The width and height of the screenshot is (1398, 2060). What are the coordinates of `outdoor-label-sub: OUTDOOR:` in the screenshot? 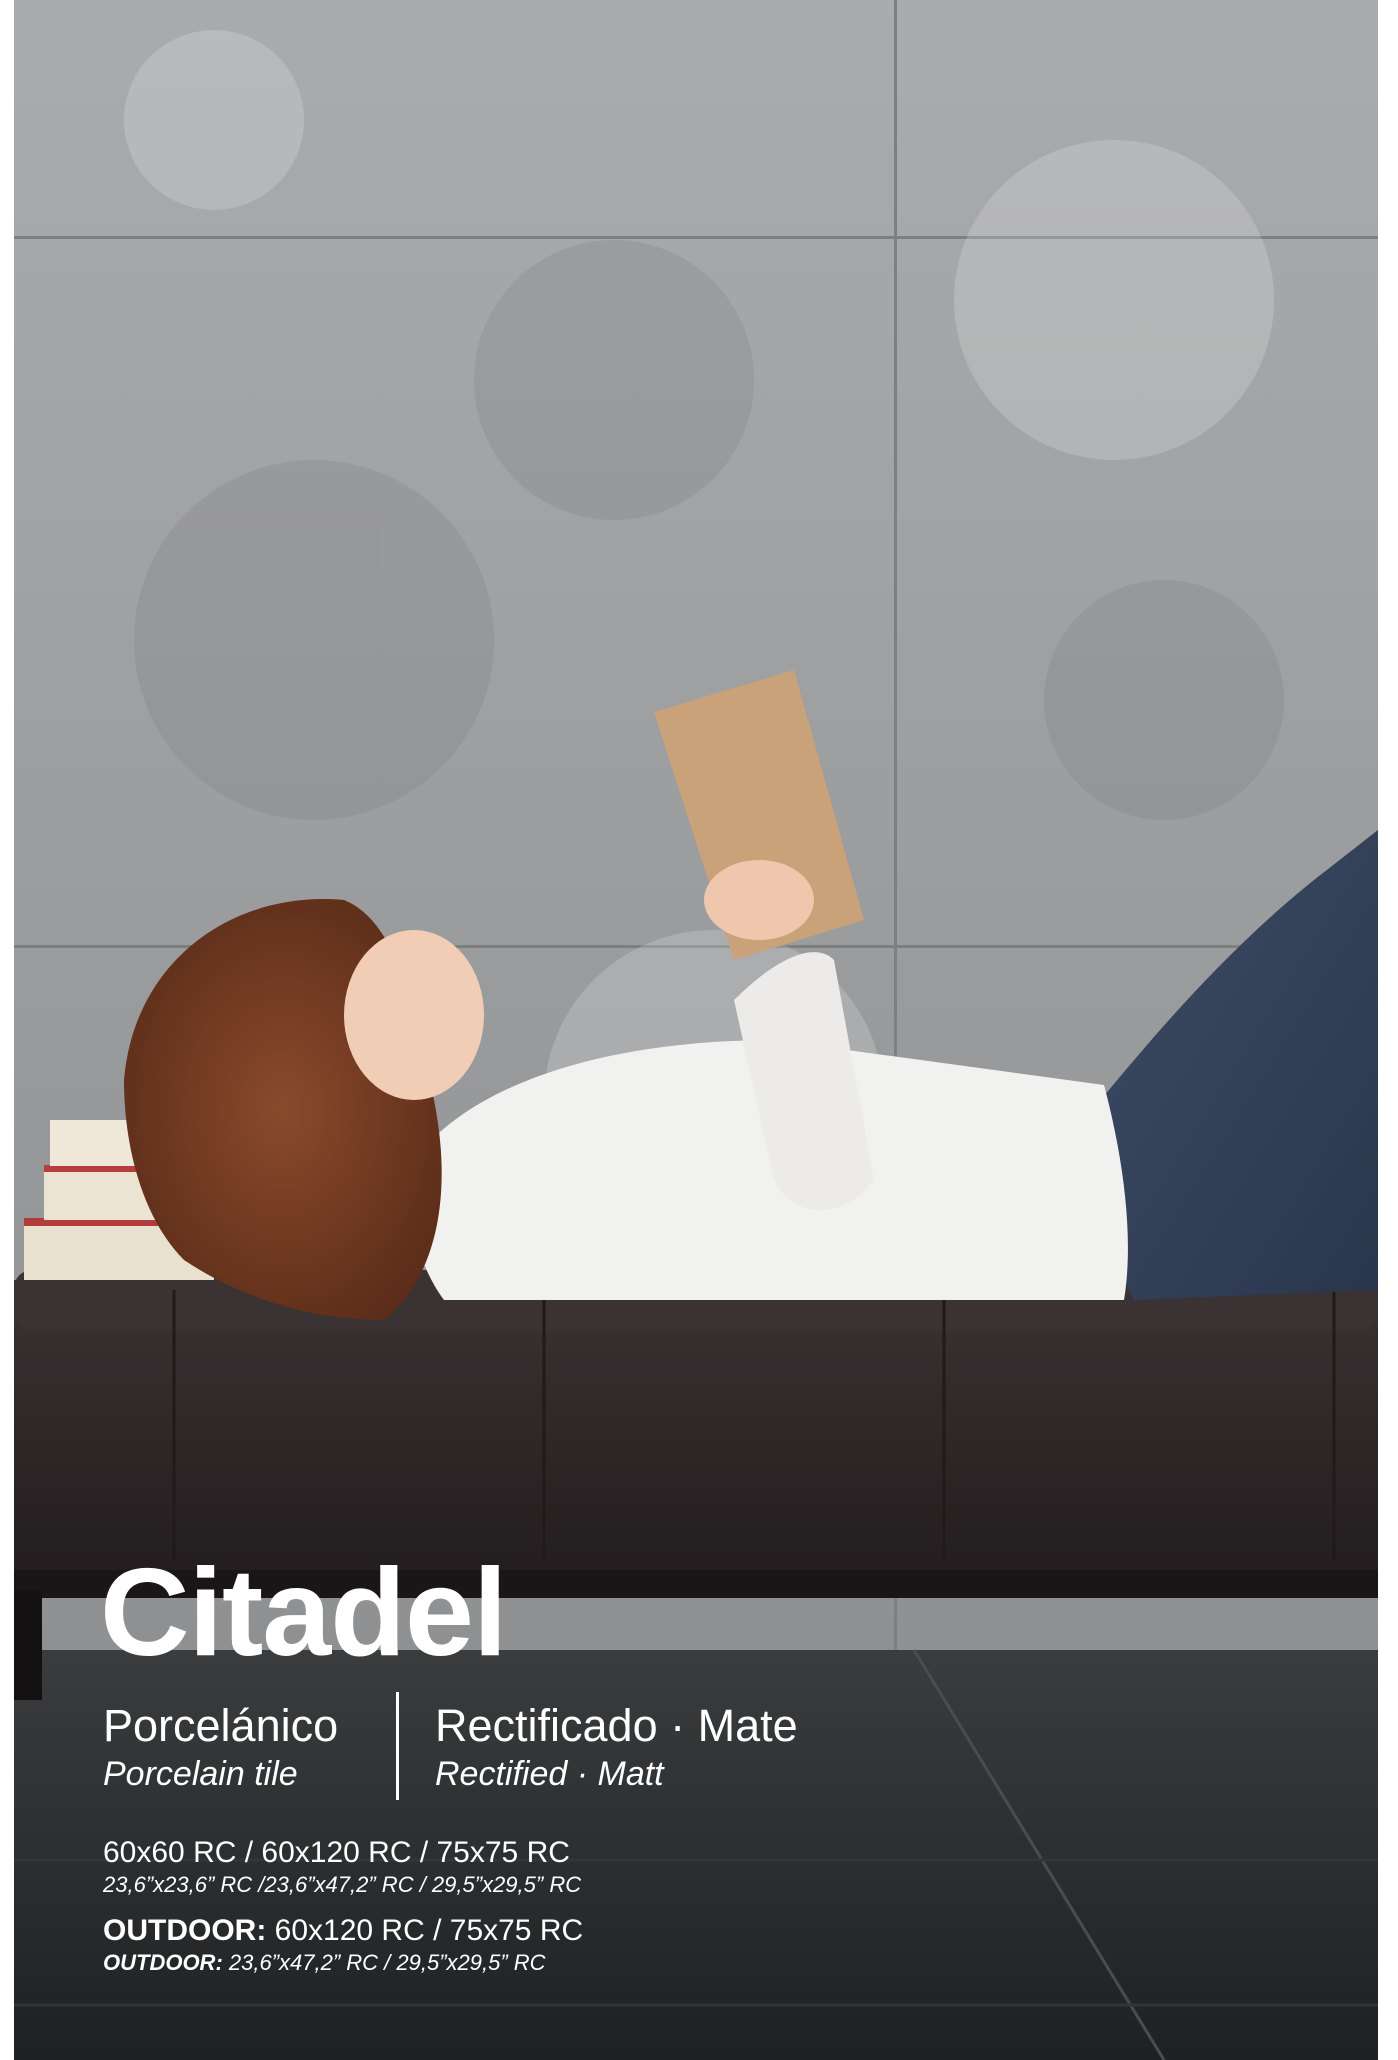 It's located at (163, 1962).